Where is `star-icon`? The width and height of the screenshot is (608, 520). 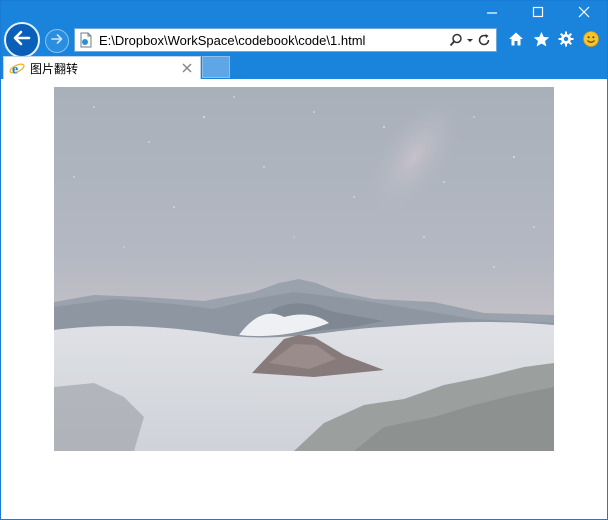
star-icon is located at coordinates (541, 39).